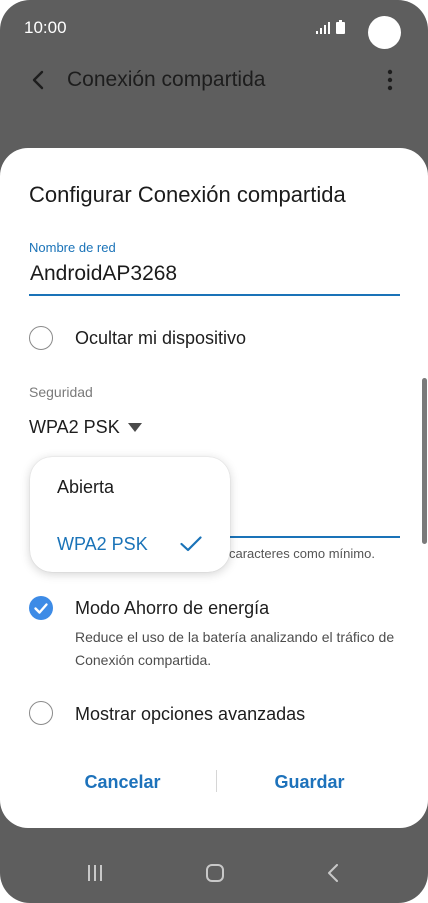 The width and height of the screenshot is (428, 903). What do you see at coordinates (41, 713) in the screenshot?
I see `advanced-options-radio` at bounding box center [41, 713].